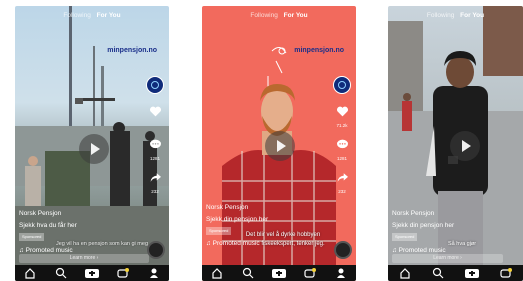 This screenshot has width=523, height=281. Describe the element at coordinates (293, 244) in the screenshot. I see `subtitle-line-2: fiskeekspert, tenker jeg.` at that location.